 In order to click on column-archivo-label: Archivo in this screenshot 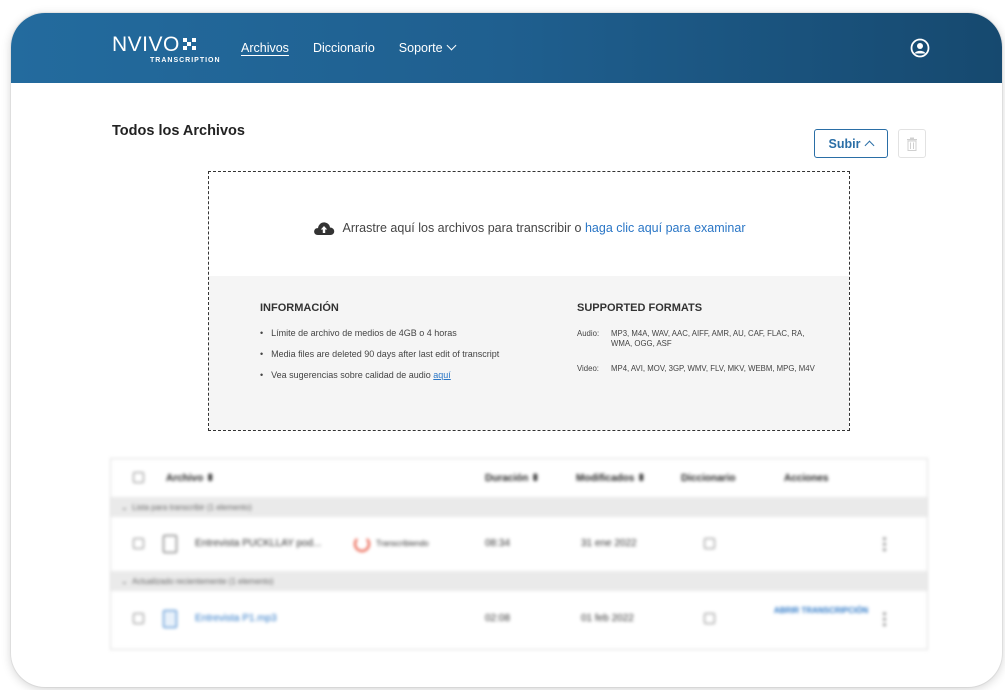, I will do `click(185, 478)`.